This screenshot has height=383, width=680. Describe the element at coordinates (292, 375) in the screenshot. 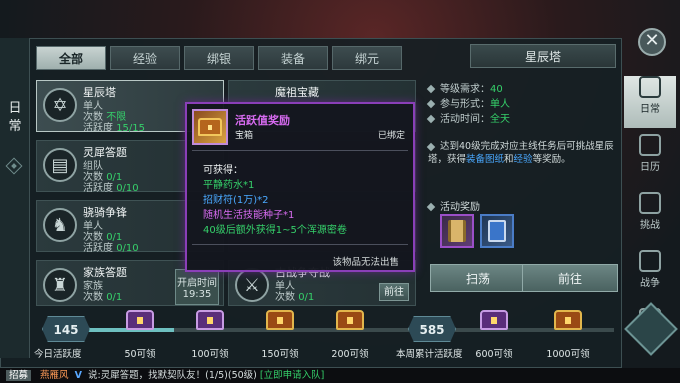

I see `apply-team-link: [立即申请入队]` at that location.